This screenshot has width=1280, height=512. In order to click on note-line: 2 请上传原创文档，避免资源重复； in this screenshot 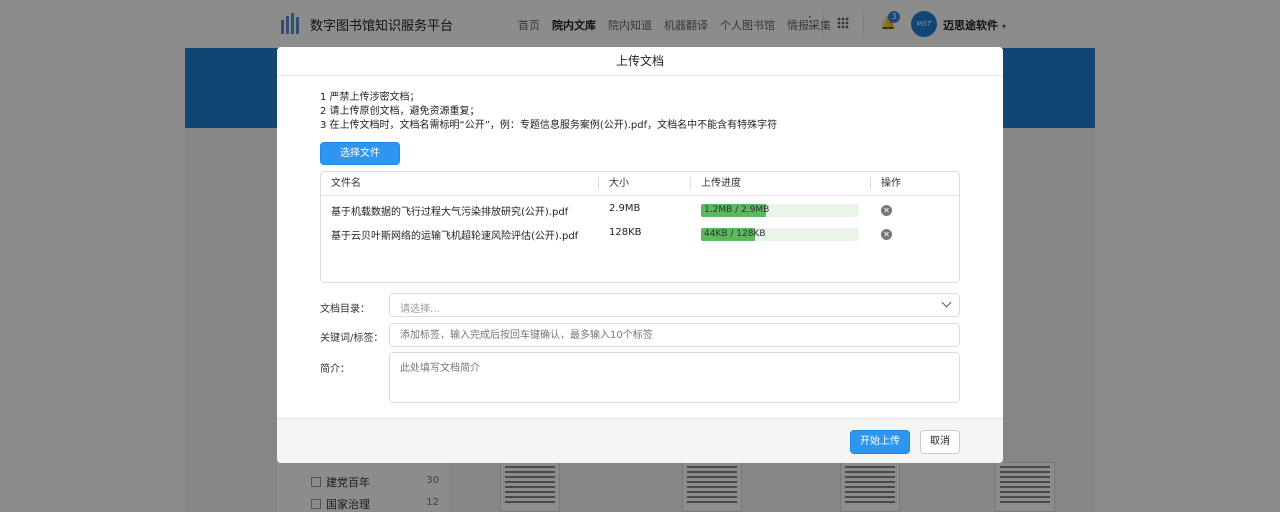, I will do `click(400, 111)`.